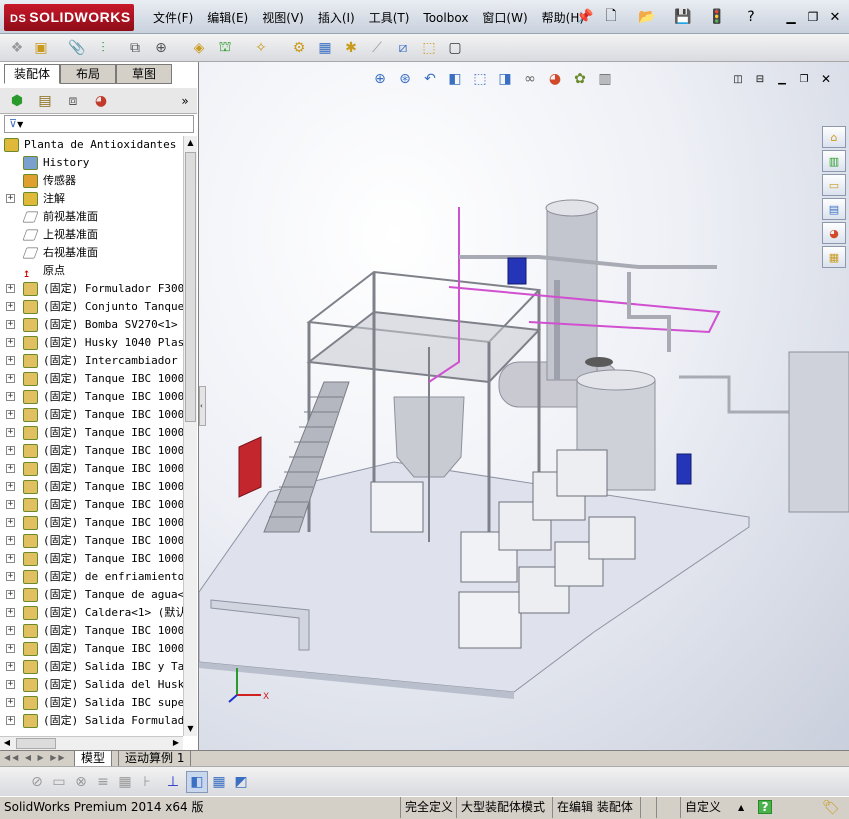 Image resolution: width=849 pixels, height=819 pixels. I want to click on panel-collapse-handle: ‹, so click(202, 406).